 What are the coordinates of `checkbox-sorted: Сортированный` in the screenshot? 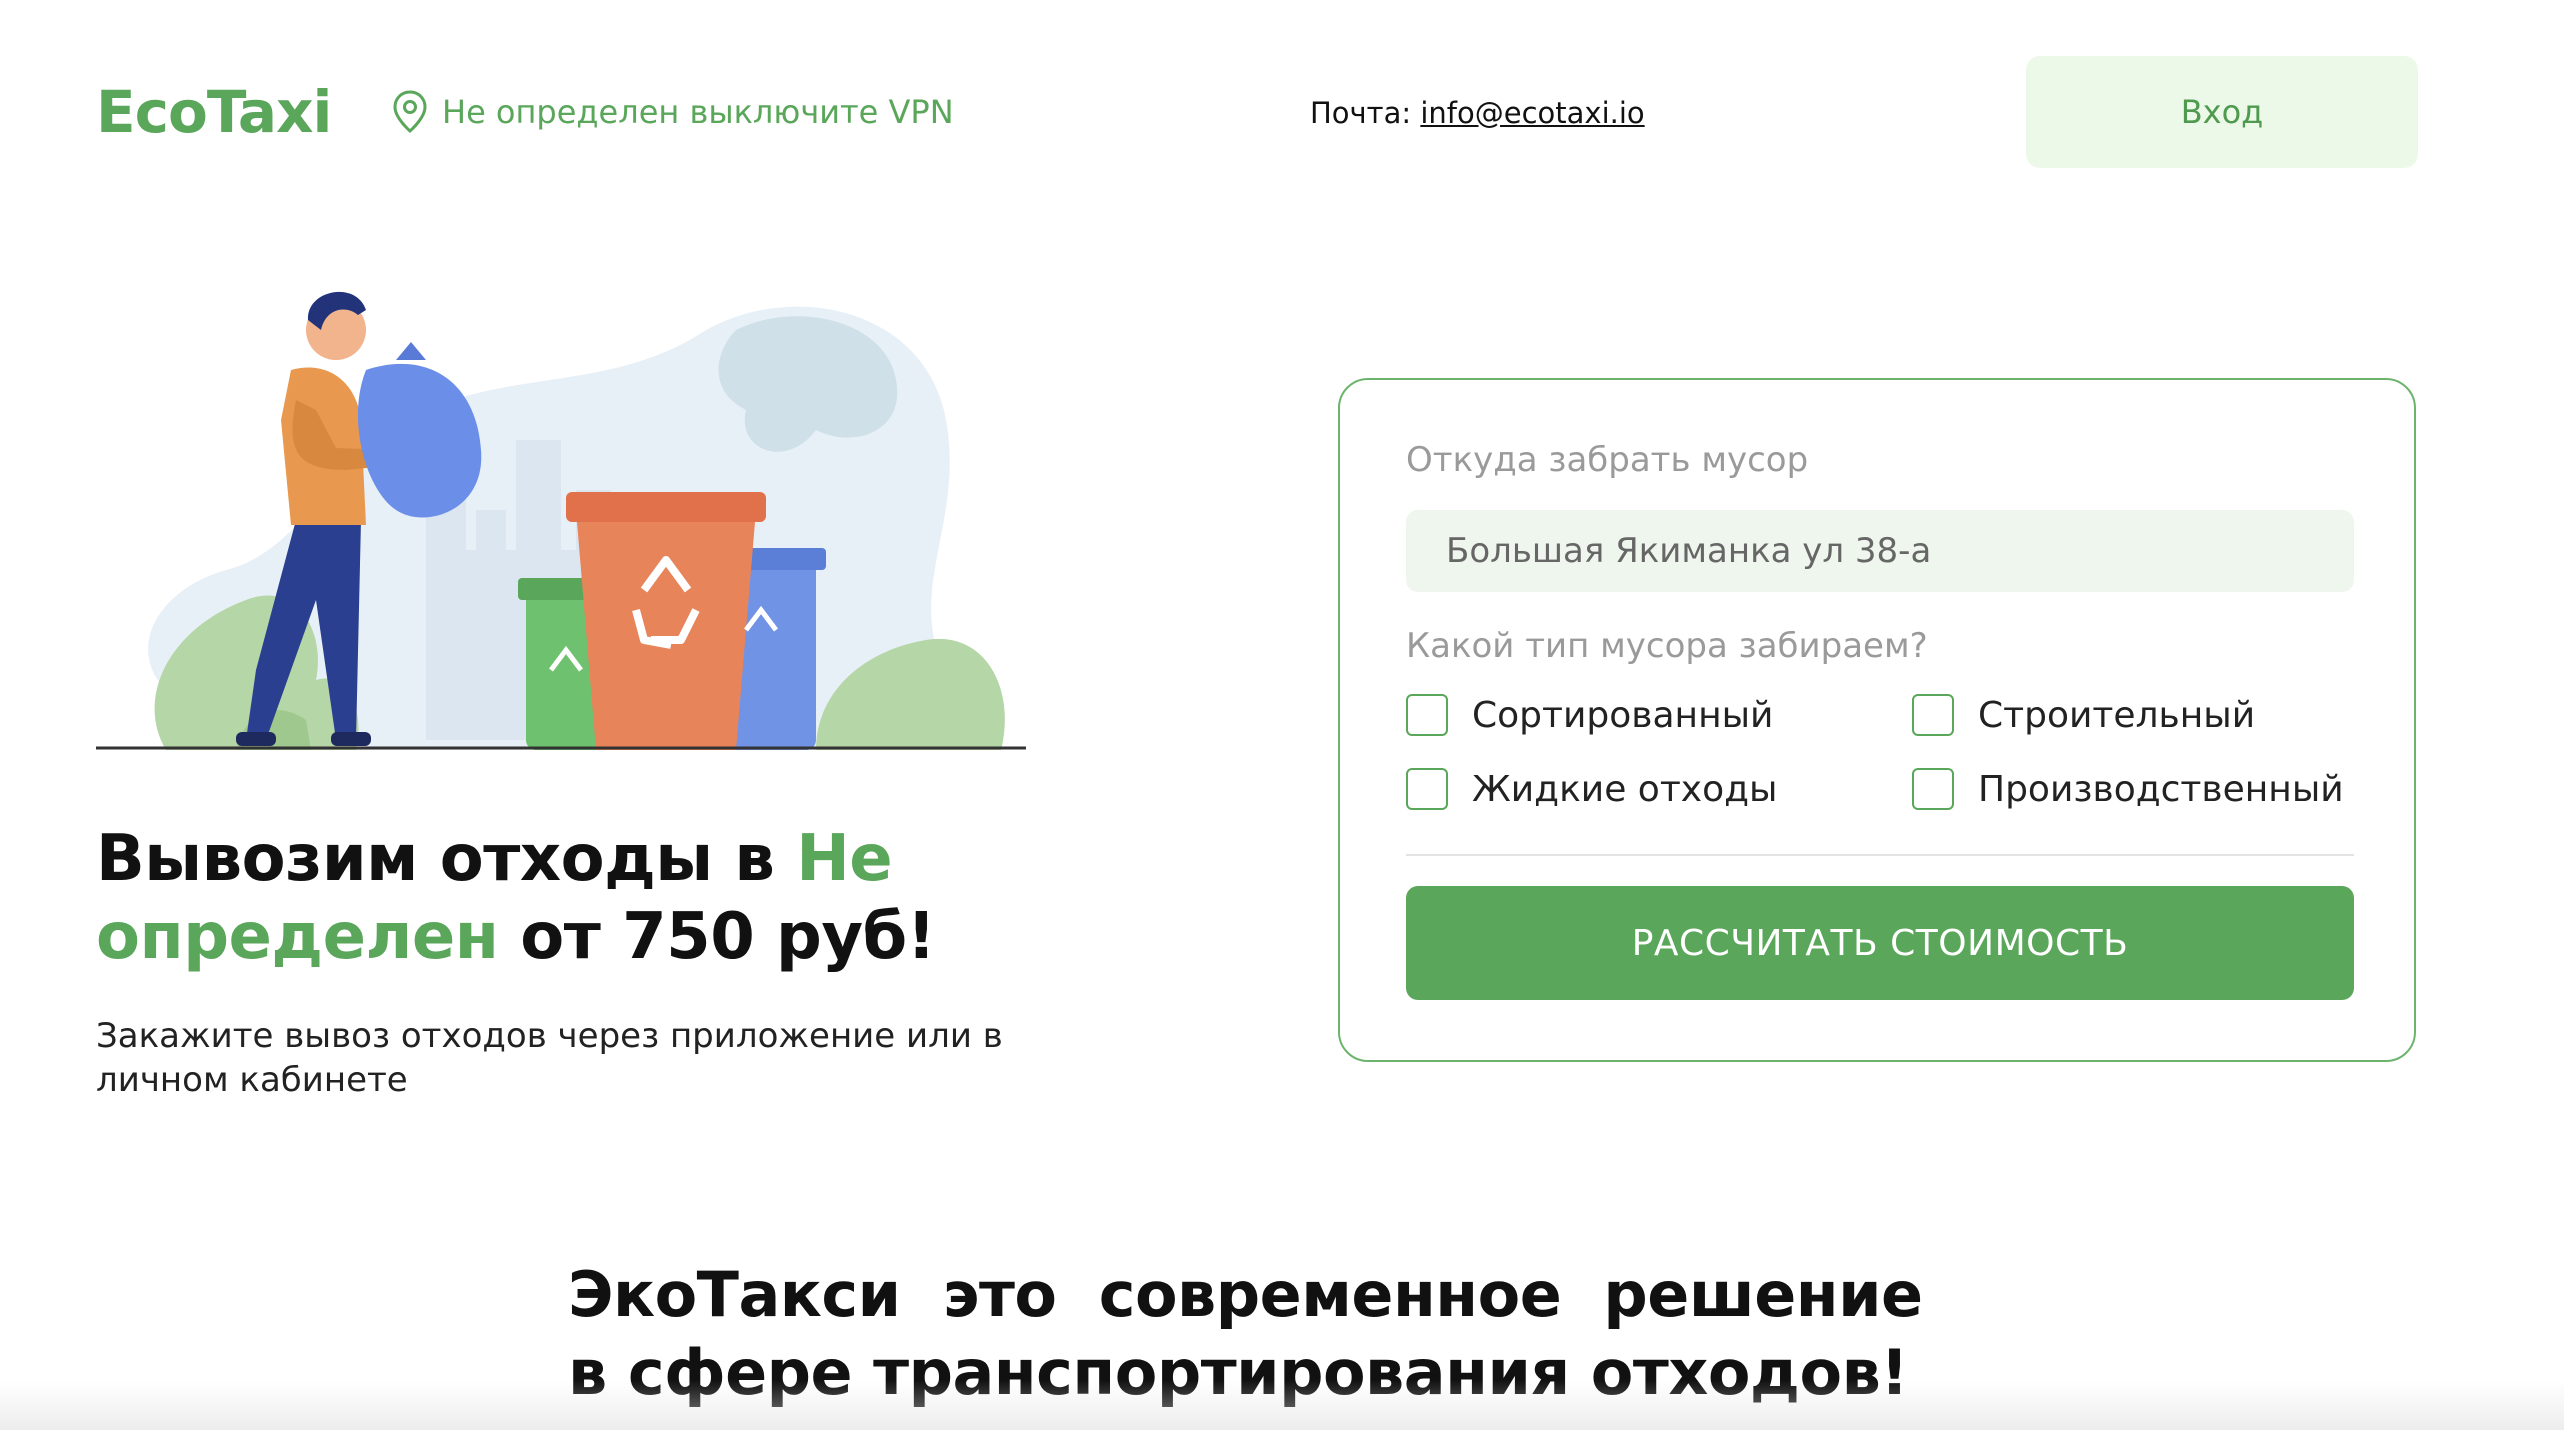 It's located at (1589, 715).